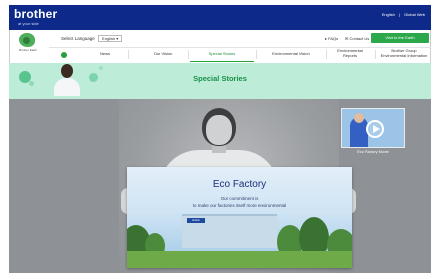 Image resolution: width=440 pixels, height=279 pixels. What do you see at coordinates (196, 220) in the screenshot?
I see `factory-sign: brother` at bounding box center [196, 220].